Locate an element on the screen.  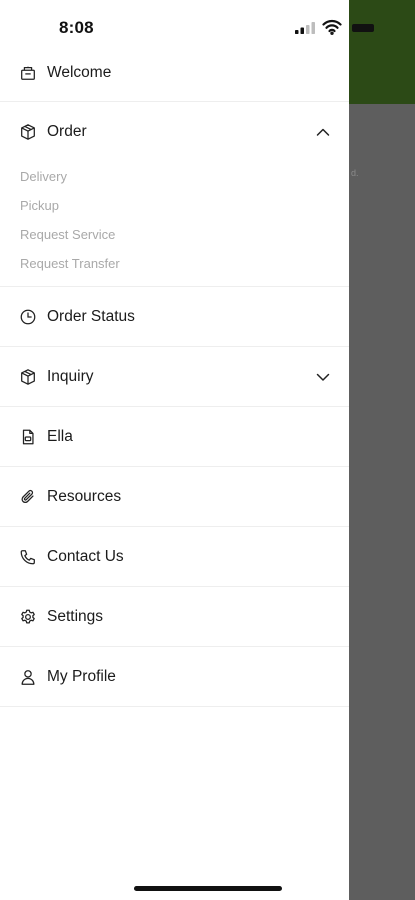
store-icon is located at coordinates (28, 73).